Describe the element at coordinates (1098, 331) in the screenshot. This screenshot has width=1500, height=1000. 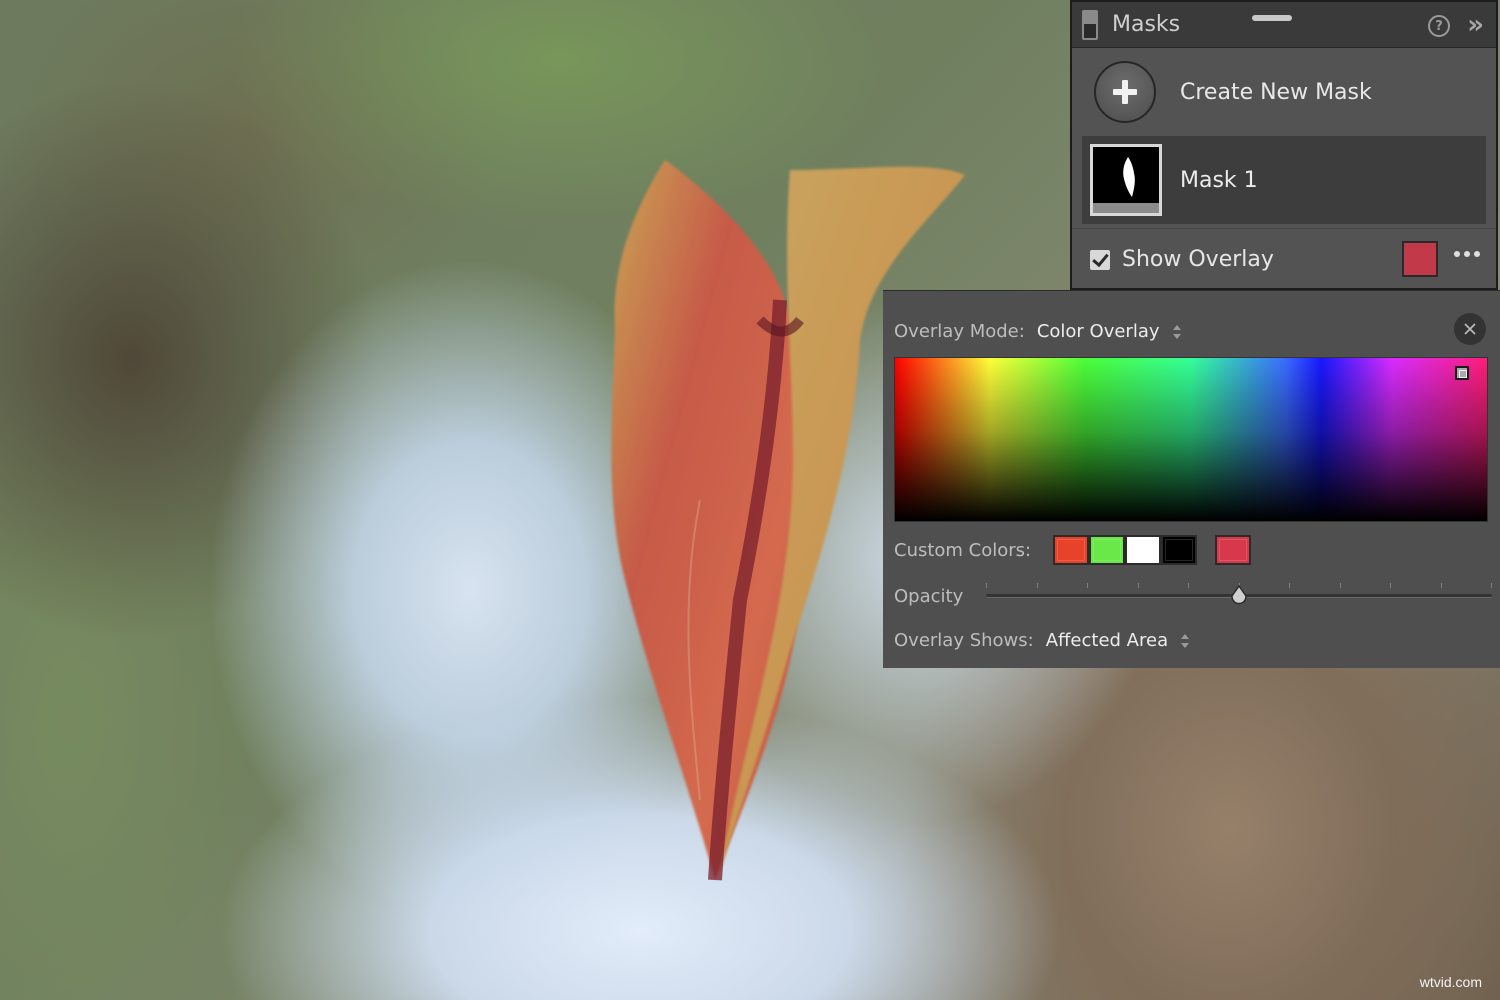
I see `overlay-mode-dropdown: Color Overlay` at that location.